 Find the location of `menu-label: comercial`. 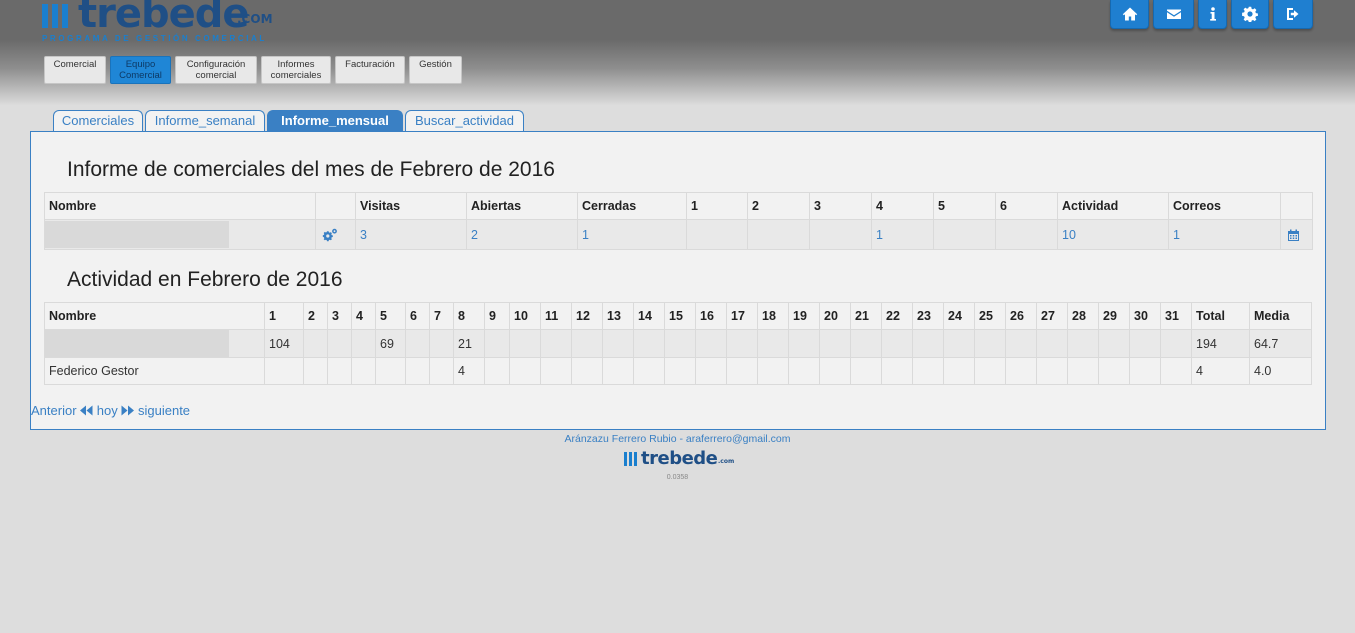

menu-label: comercial is located at coordinates (216, 75).